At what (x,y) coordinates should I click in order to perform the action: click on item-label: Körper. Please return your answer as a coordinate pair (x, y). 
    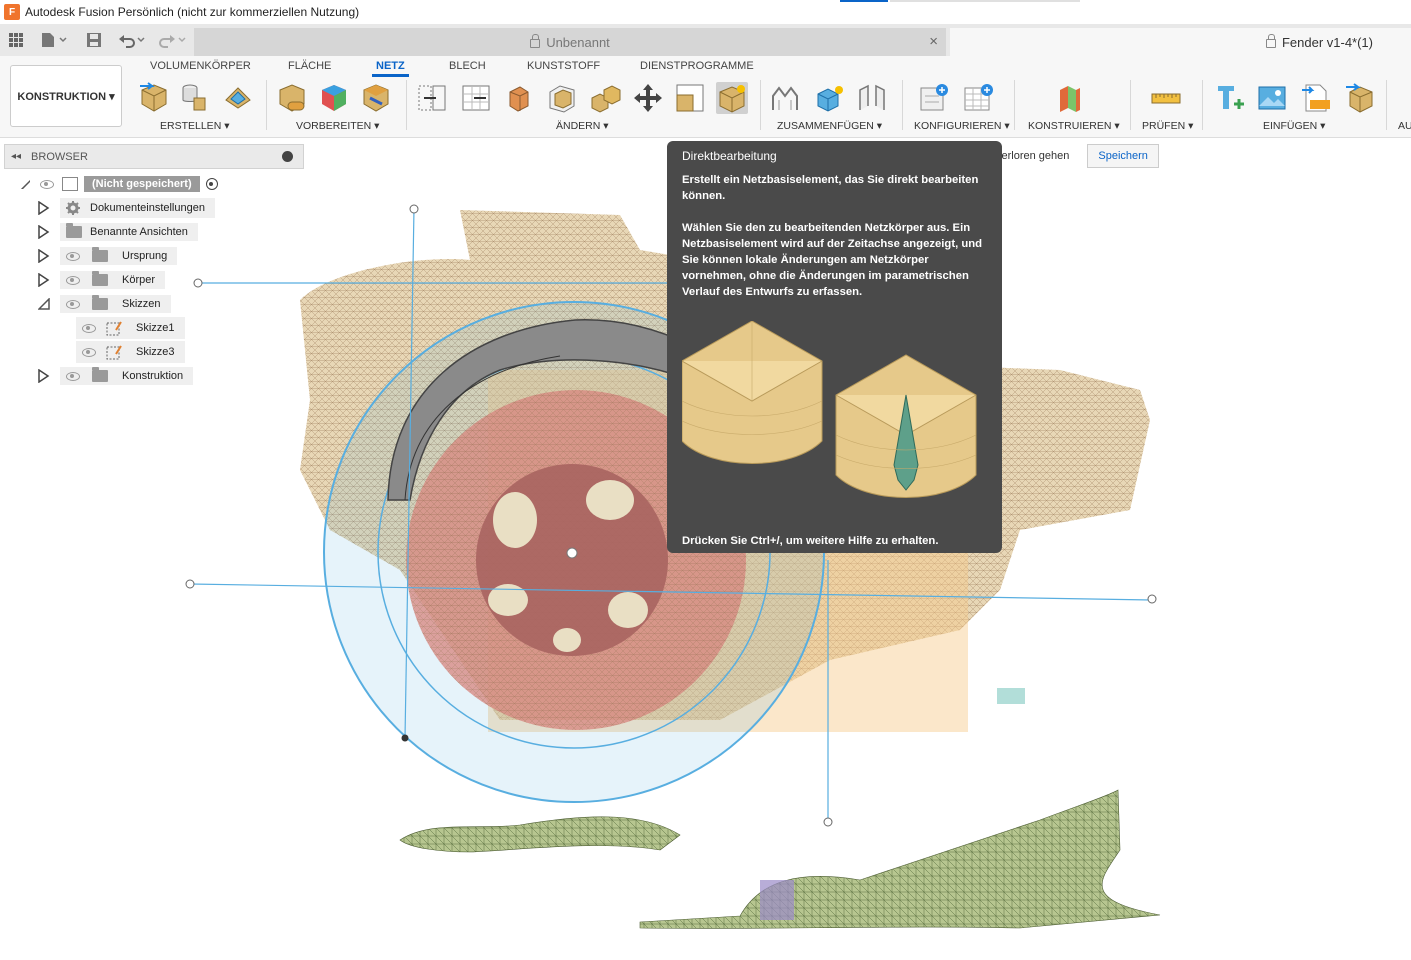
    Looking at the image, I should click on (139, 280).